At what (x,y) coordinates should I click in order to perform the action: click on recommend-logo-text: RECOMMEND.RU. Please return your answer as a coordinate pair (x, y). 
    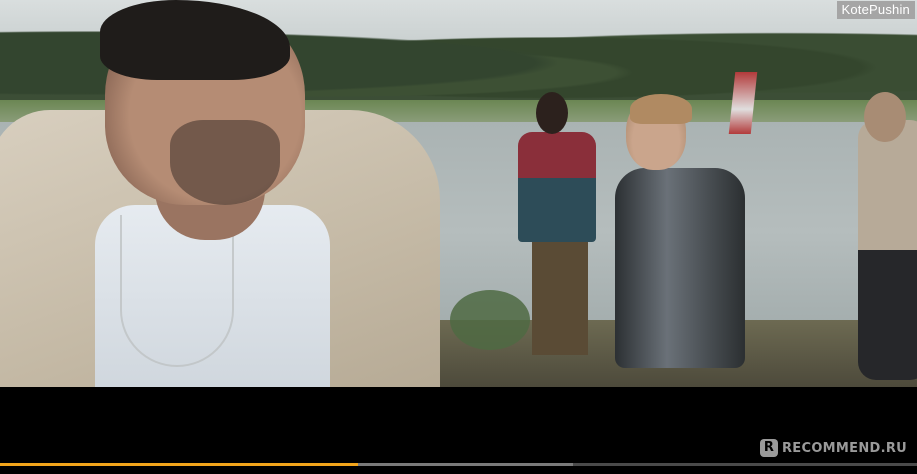
    Looking at the image, I should click on (844, 448).